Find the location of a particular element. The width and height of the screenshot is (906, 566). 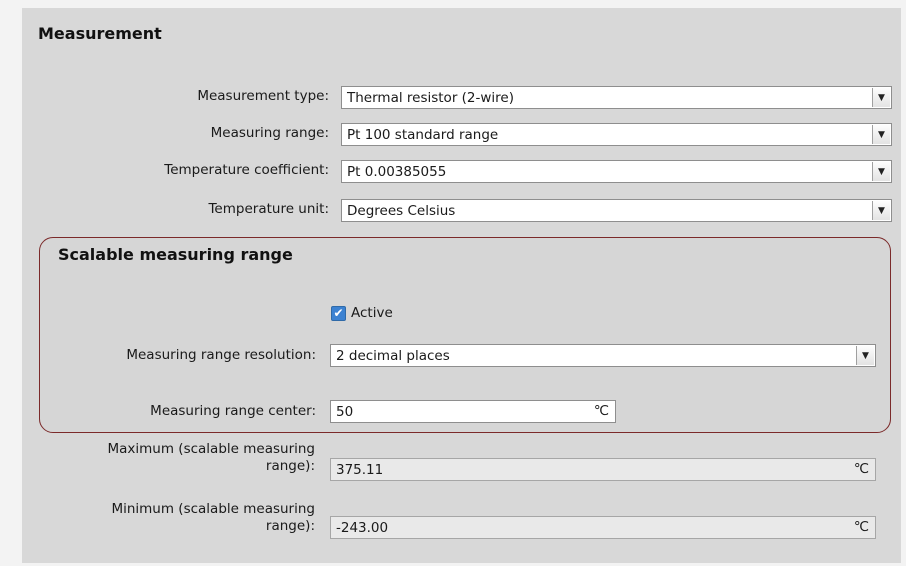

minimum-value: -243.00 is located at coordinates (362, 527).